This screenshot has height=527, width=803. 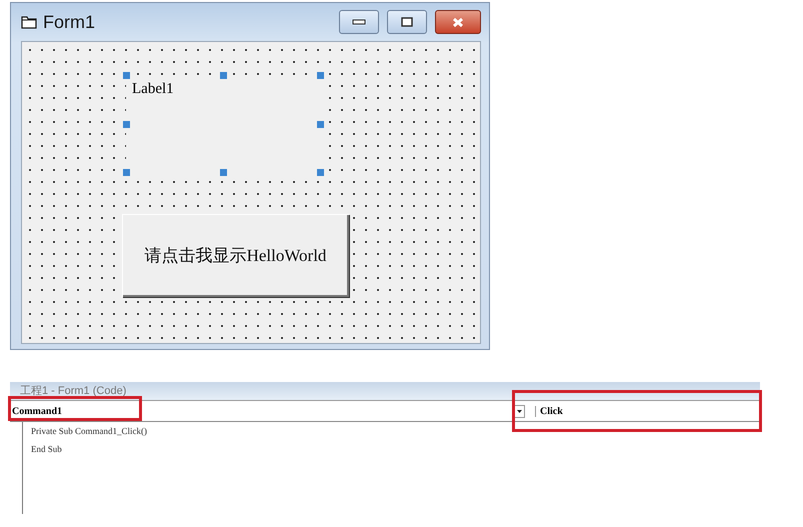 I want to click on procedure-combo: Click, so click(x=647, y=411).